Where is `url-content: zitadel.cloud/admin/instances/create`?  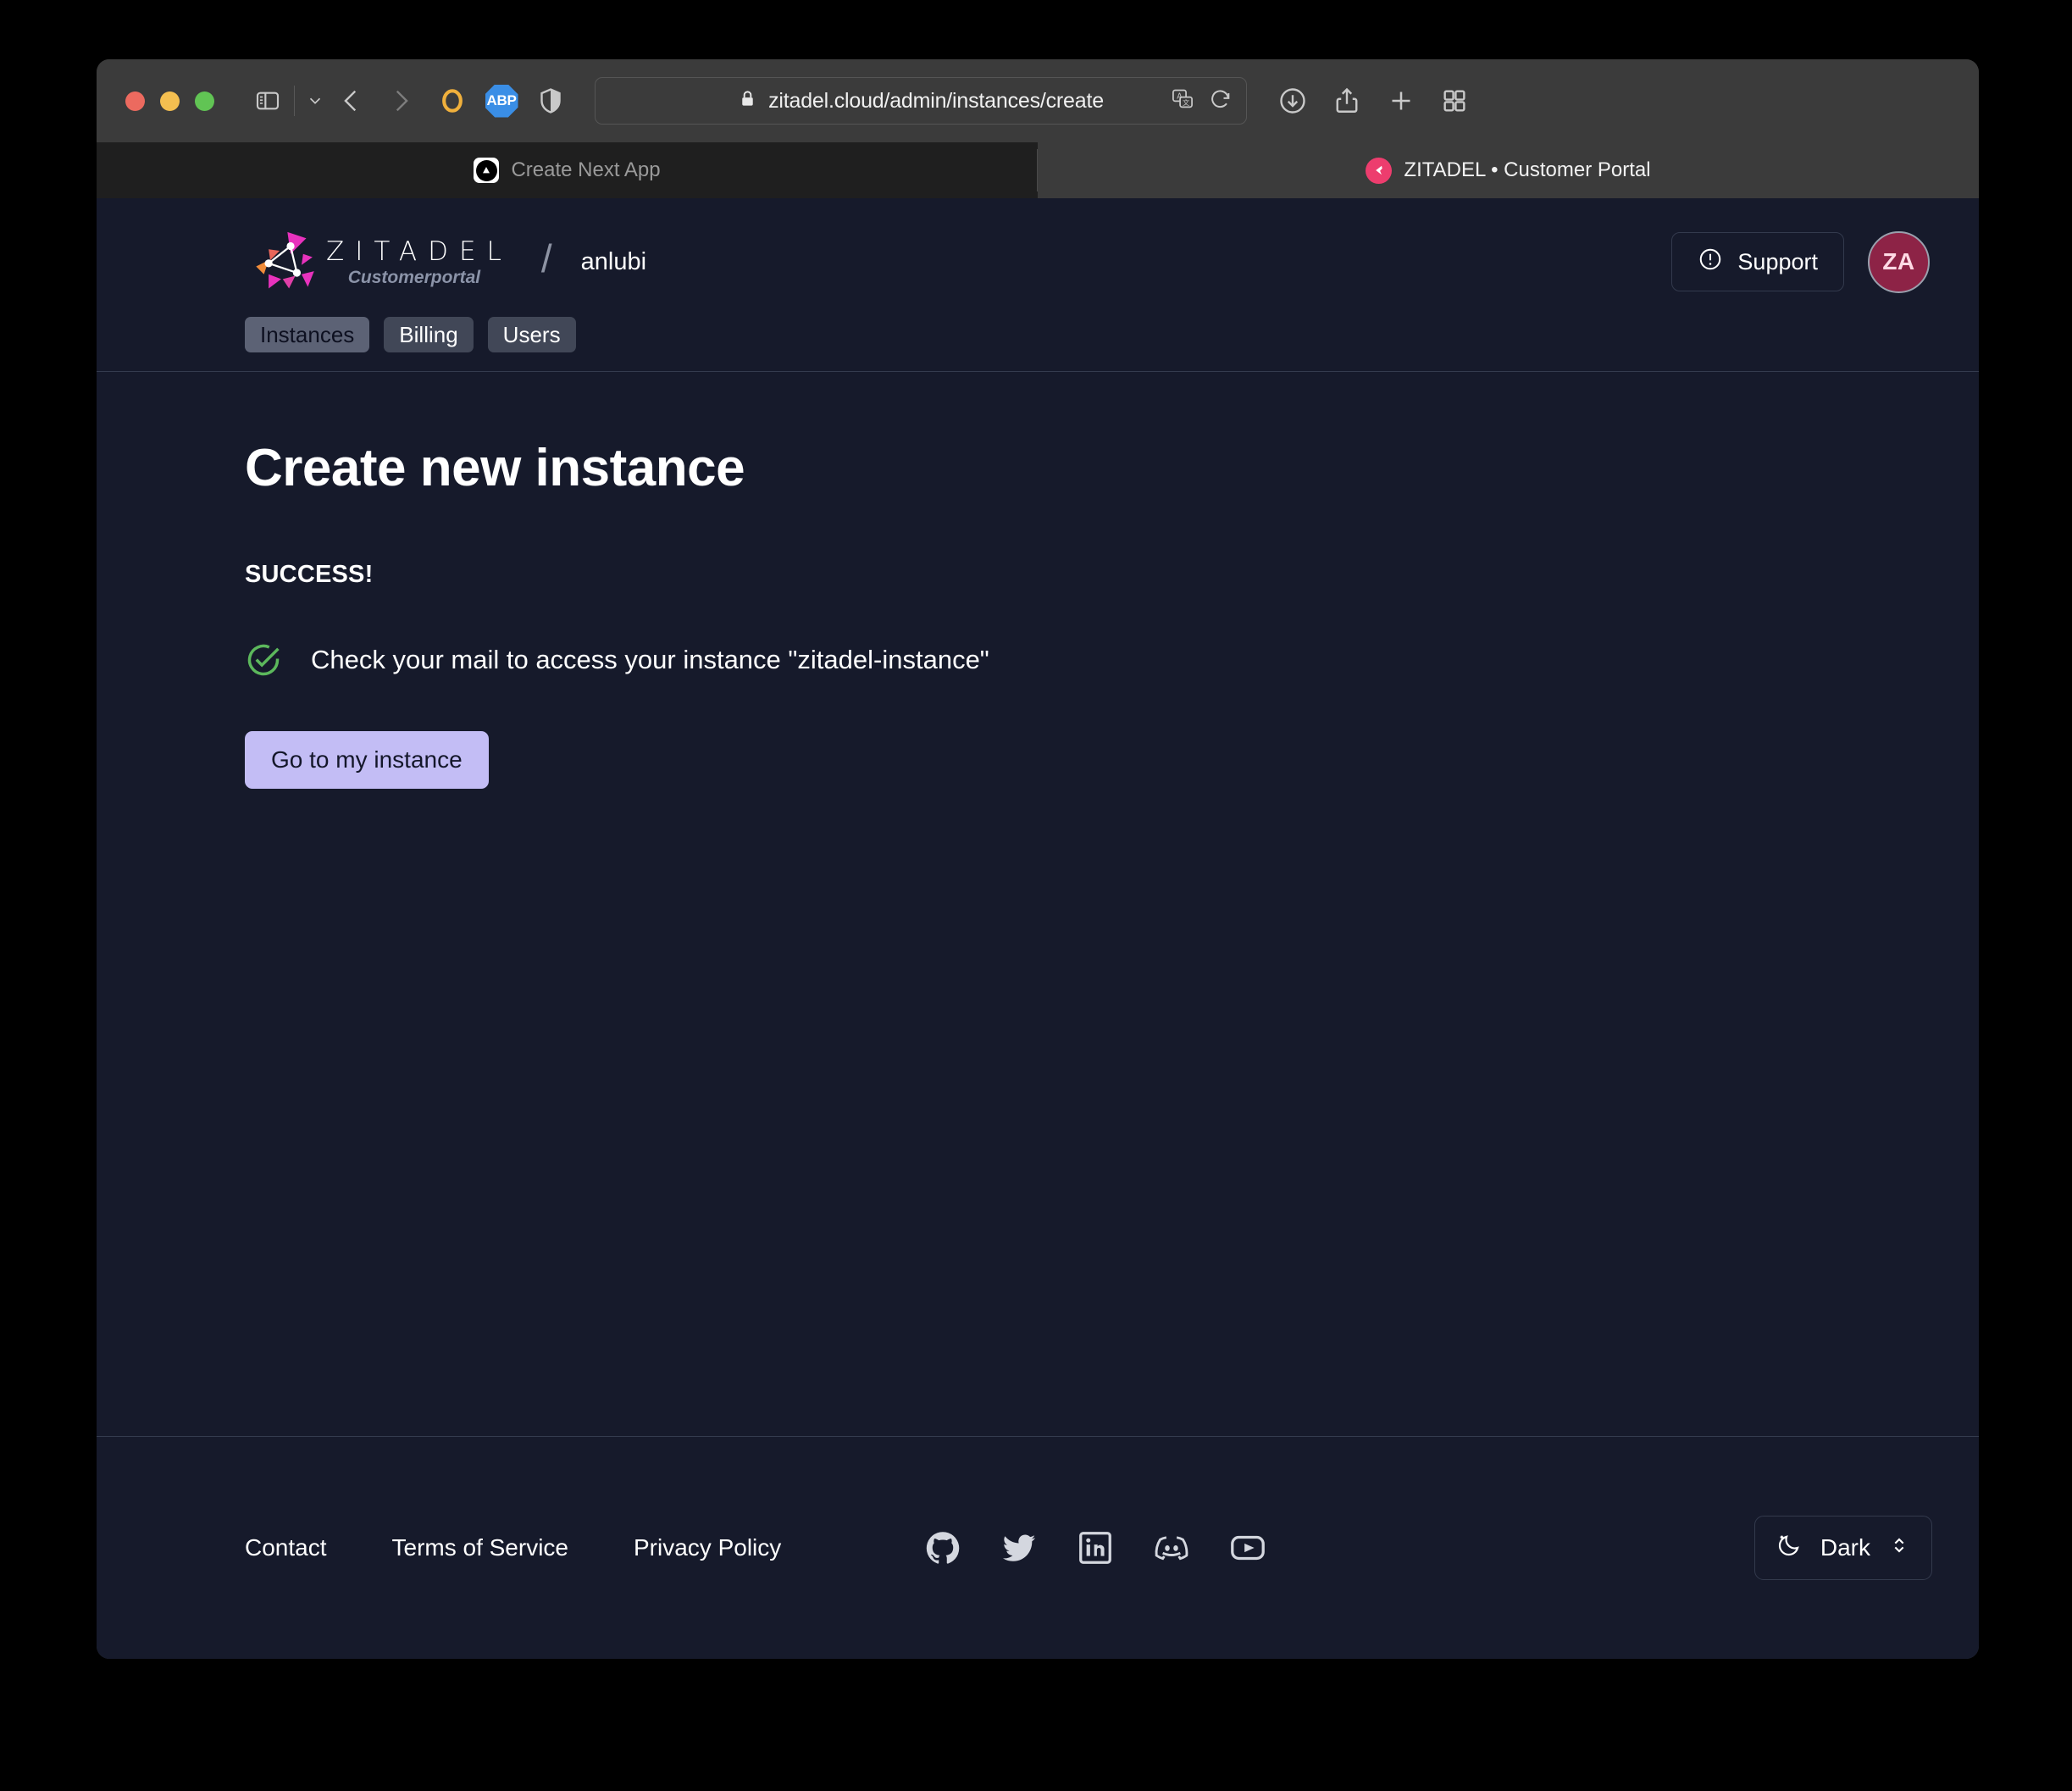
url-content: zitadel.cloud/admin/instances/create is located at coordinates (921, 102).